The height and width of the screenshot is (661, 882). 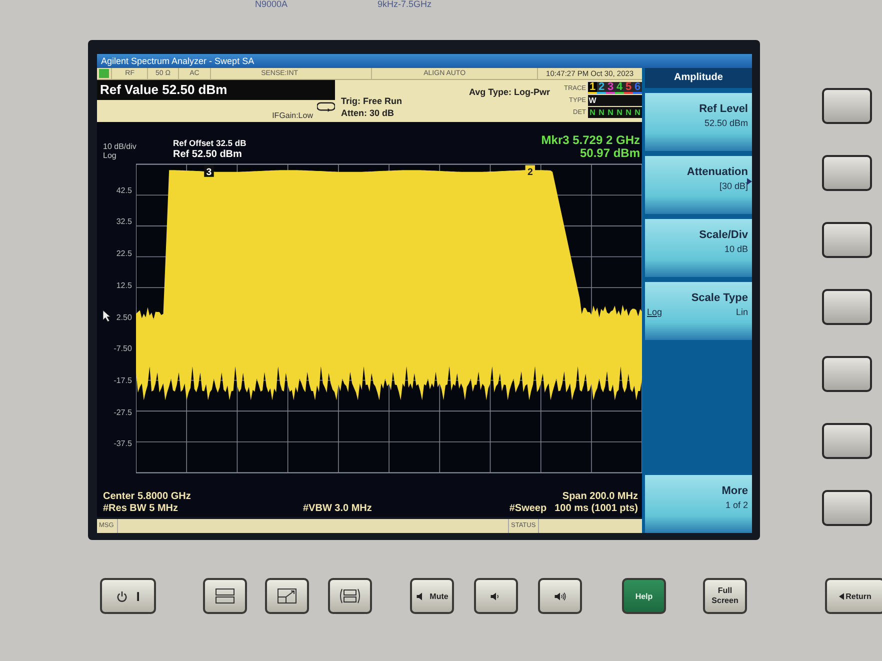 What do you see at coordinates (592, 88) in the screenshot?
I see `trace-number: 1` at bounding box center [592, 88].